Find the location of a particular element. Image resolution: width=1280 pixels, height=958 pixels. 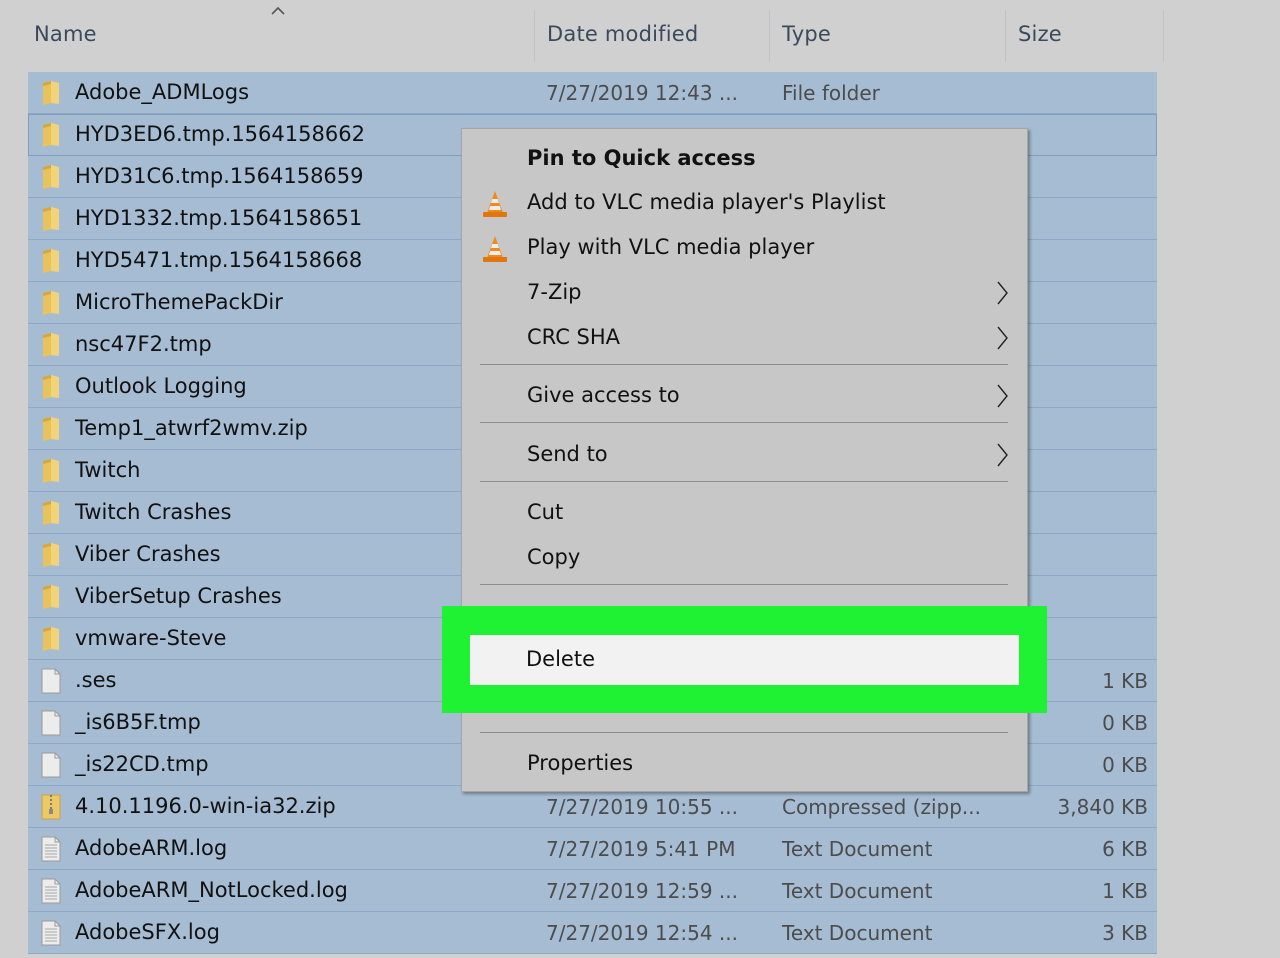

menu-item-7-zip: 7-Zip is located at coordinates (744, 293).